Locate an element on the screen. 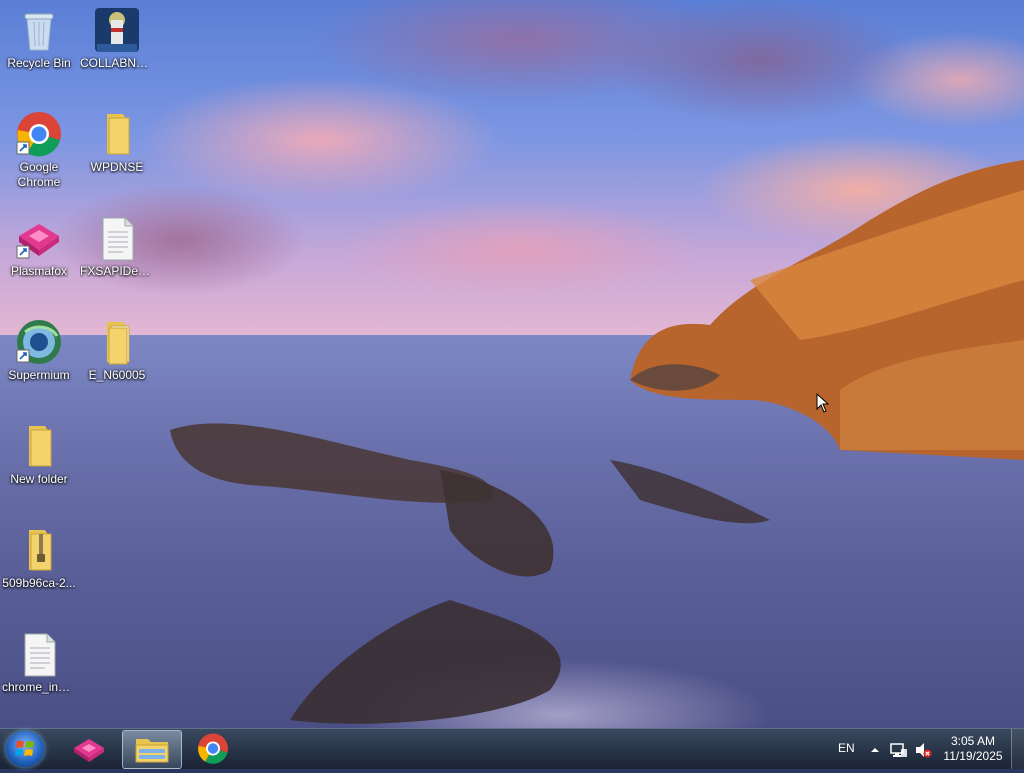 This screenshot has width=1024, height=773. taskbar: EN 3:05 AM 11/19/2025 is located at coordinates (512, 748).